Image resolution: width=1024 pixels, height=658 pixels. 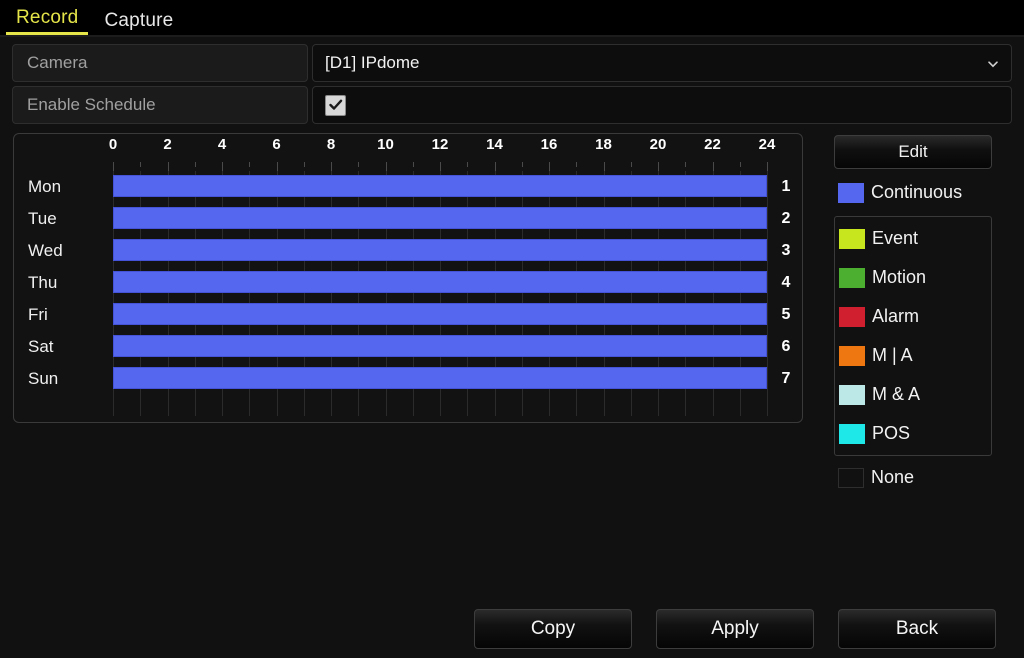 What do you see at coordinates (549, 144) in the screenshot?
I see `hour-label: 16` at bounding box center [549, 144].